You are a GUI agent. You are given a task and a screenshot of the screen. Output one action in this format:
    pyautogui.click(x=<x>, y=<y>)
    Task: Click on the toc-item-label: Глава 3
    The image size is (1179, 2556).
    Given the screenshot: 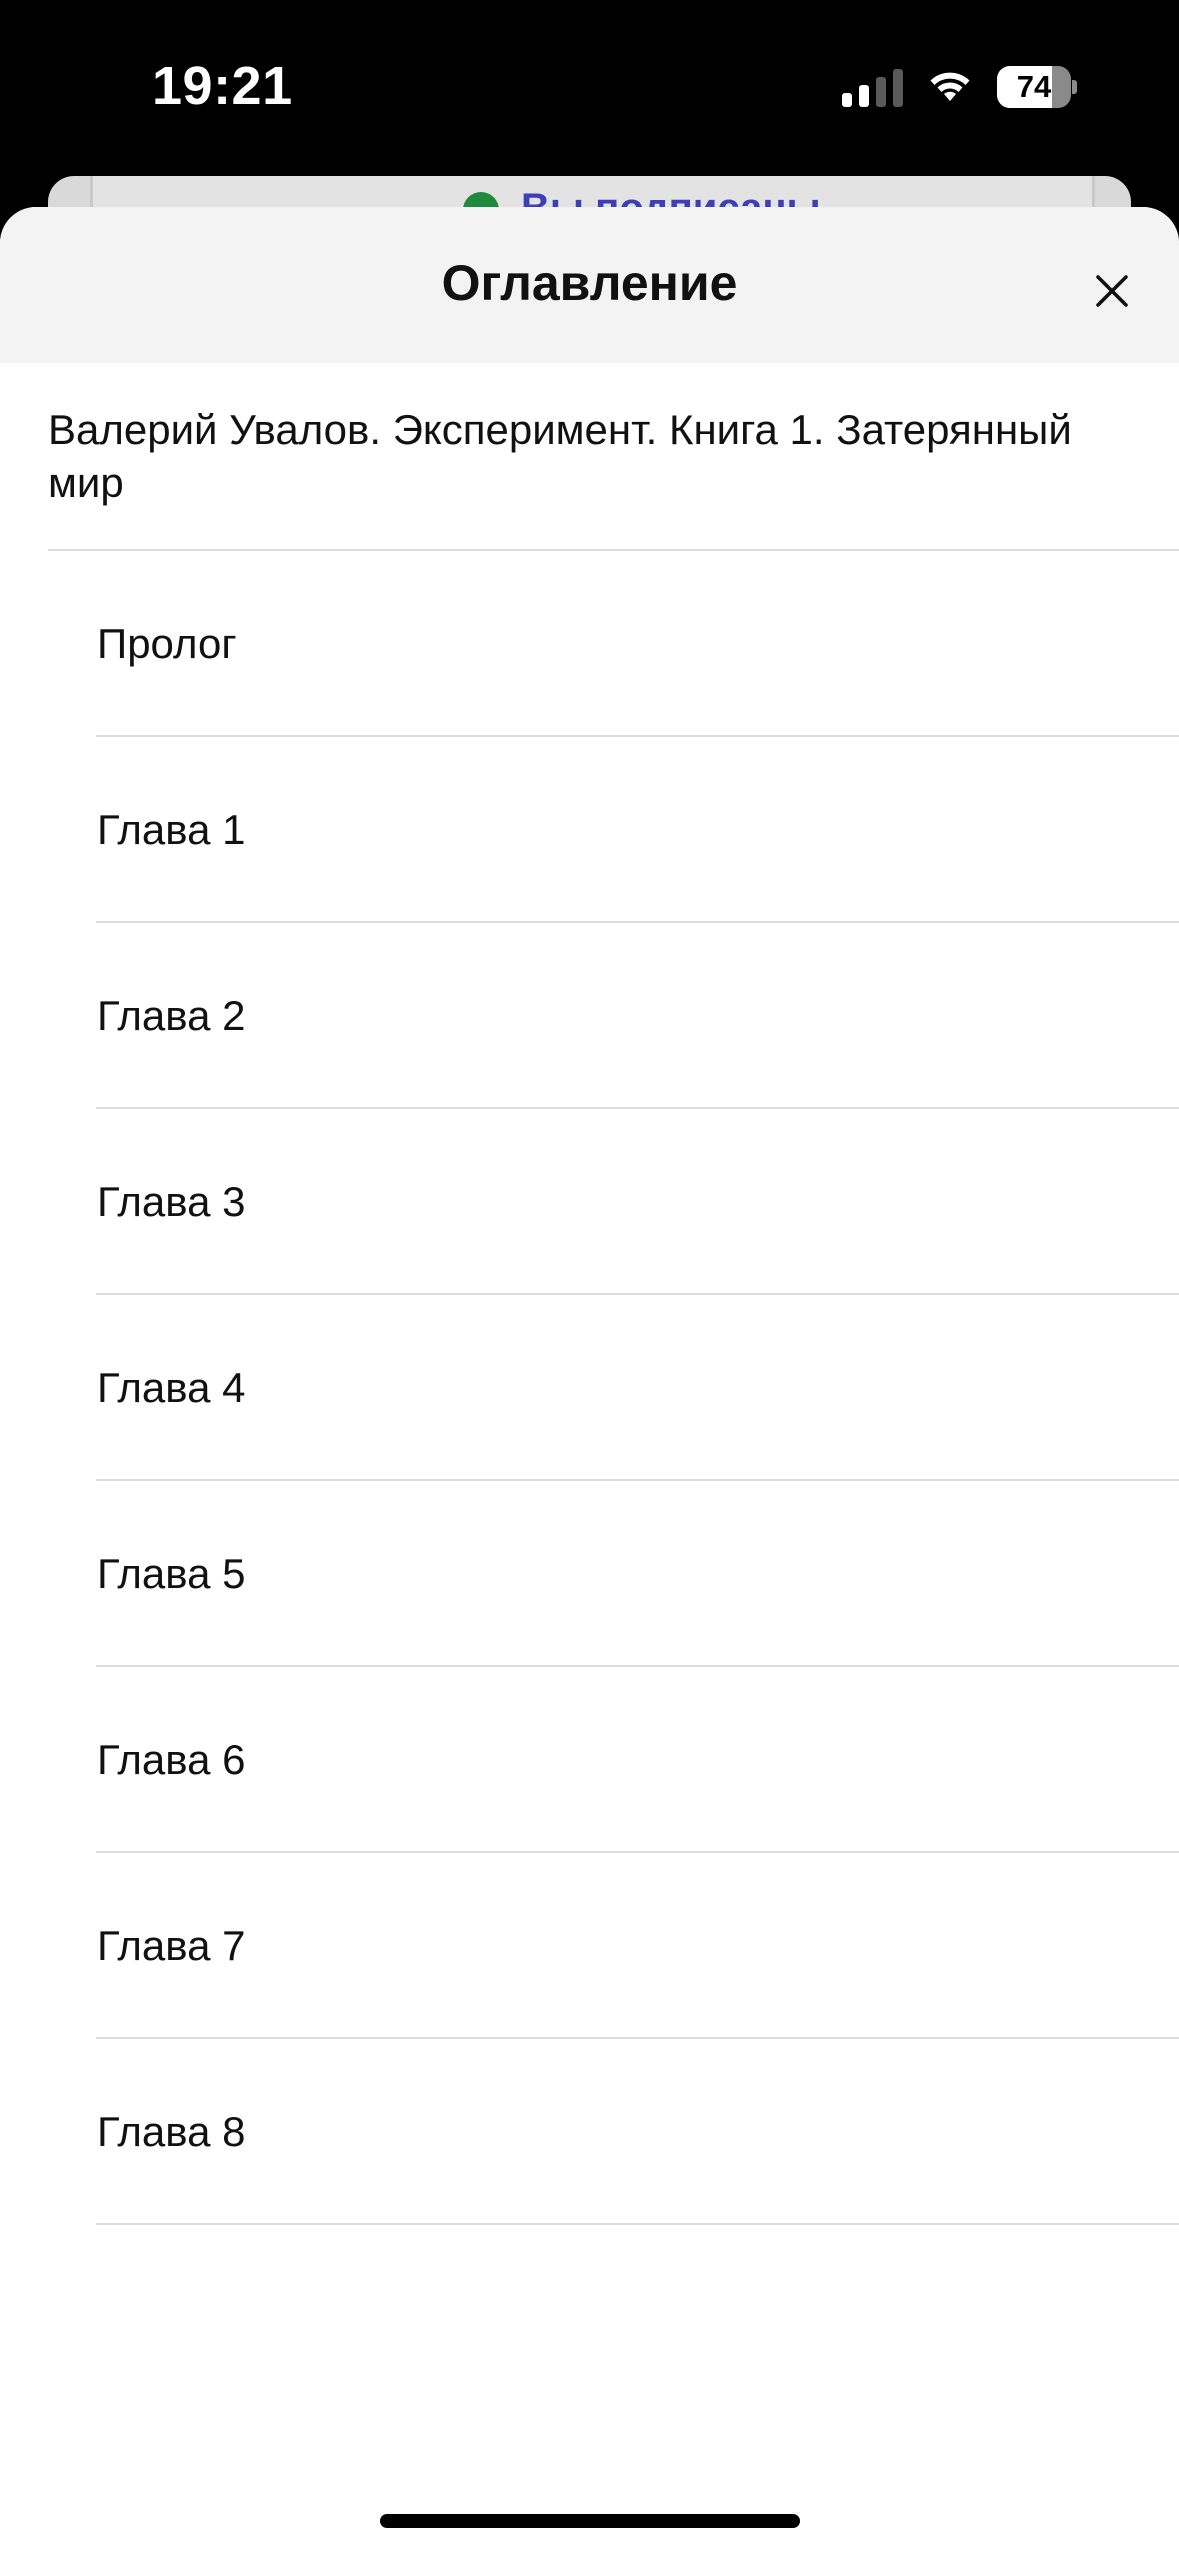 What is the action you would take?
    pyautogui.click(x=171, y=1201)
    